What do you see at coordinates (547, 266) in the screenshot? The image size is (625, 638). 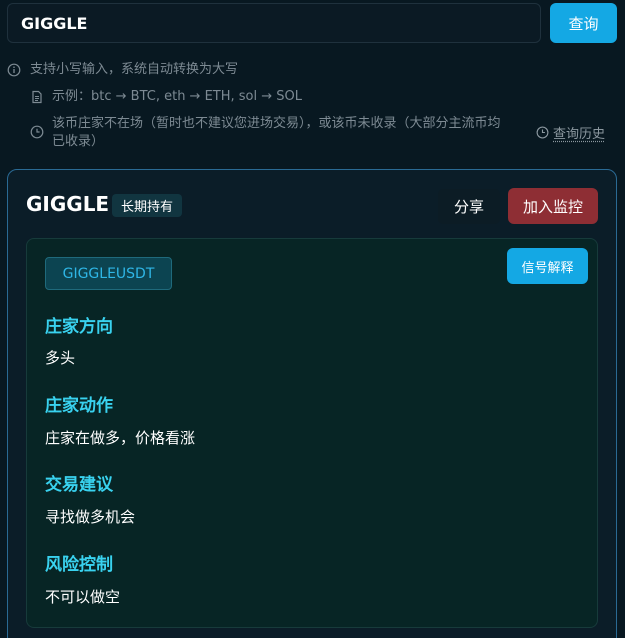 I see `signal-explain-button: 信号解释` at bounding box center [547, 266].